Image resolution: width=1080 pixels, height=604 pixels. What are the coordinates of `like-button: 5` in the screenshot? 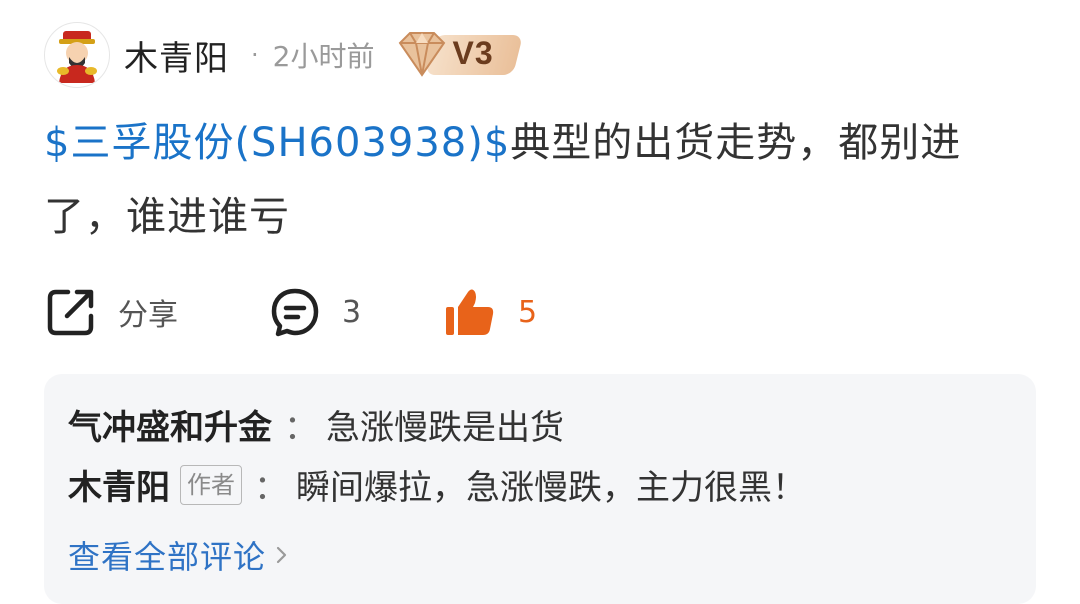 It's located at (490, 312).